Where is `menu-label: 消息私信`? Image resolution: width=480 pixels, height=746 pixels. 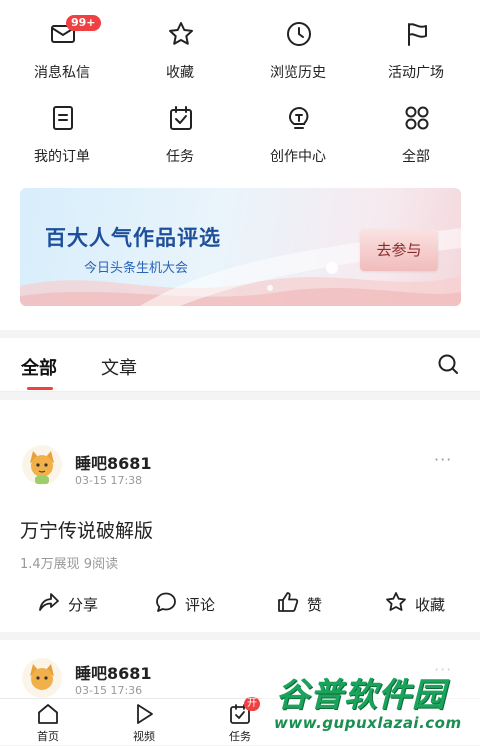 menu-label: 消息私信 is located at coordinates (62, 73).